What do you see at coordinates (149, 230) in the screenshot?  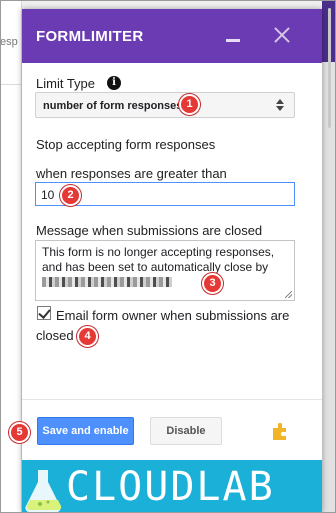 I see `closed-message-label: Message when submissions are closed` at bounding box center [149, 230].